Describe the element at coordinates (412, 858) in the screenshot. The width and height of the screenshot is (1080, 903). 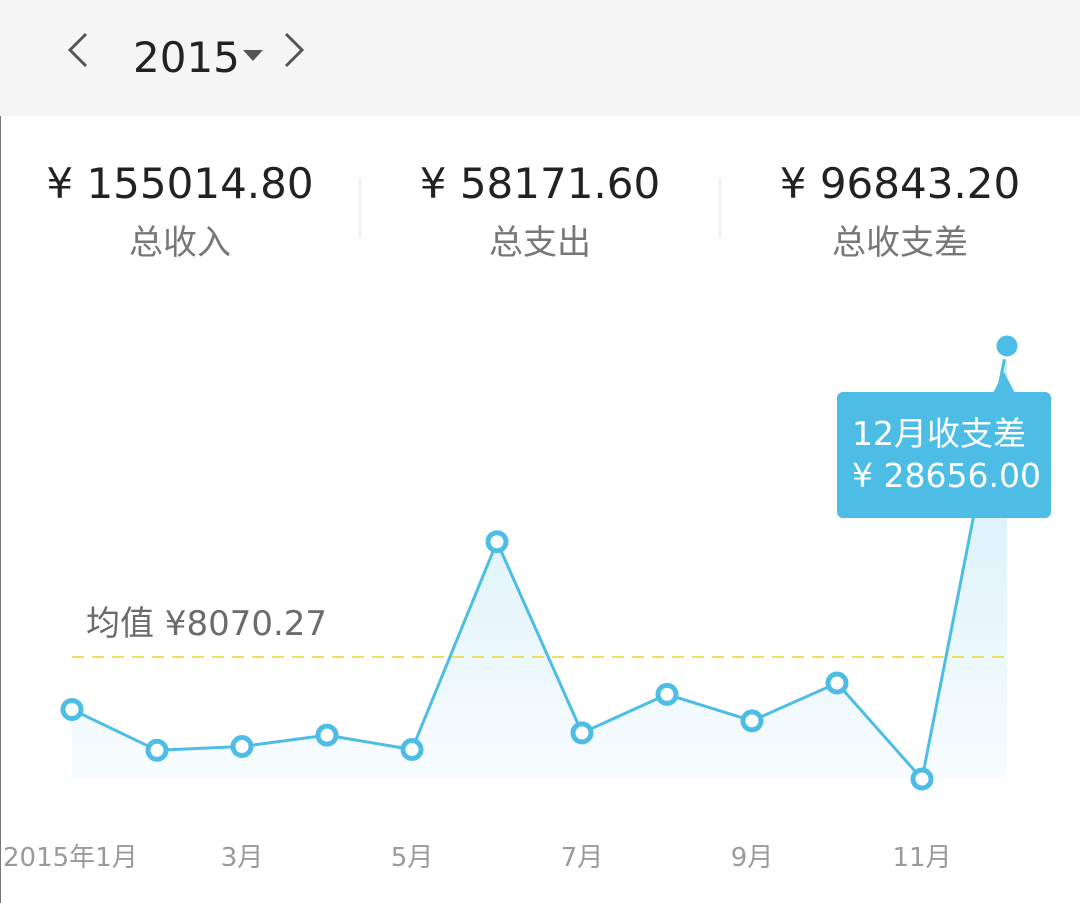
I see `x-tick-label: 5月` at that location.